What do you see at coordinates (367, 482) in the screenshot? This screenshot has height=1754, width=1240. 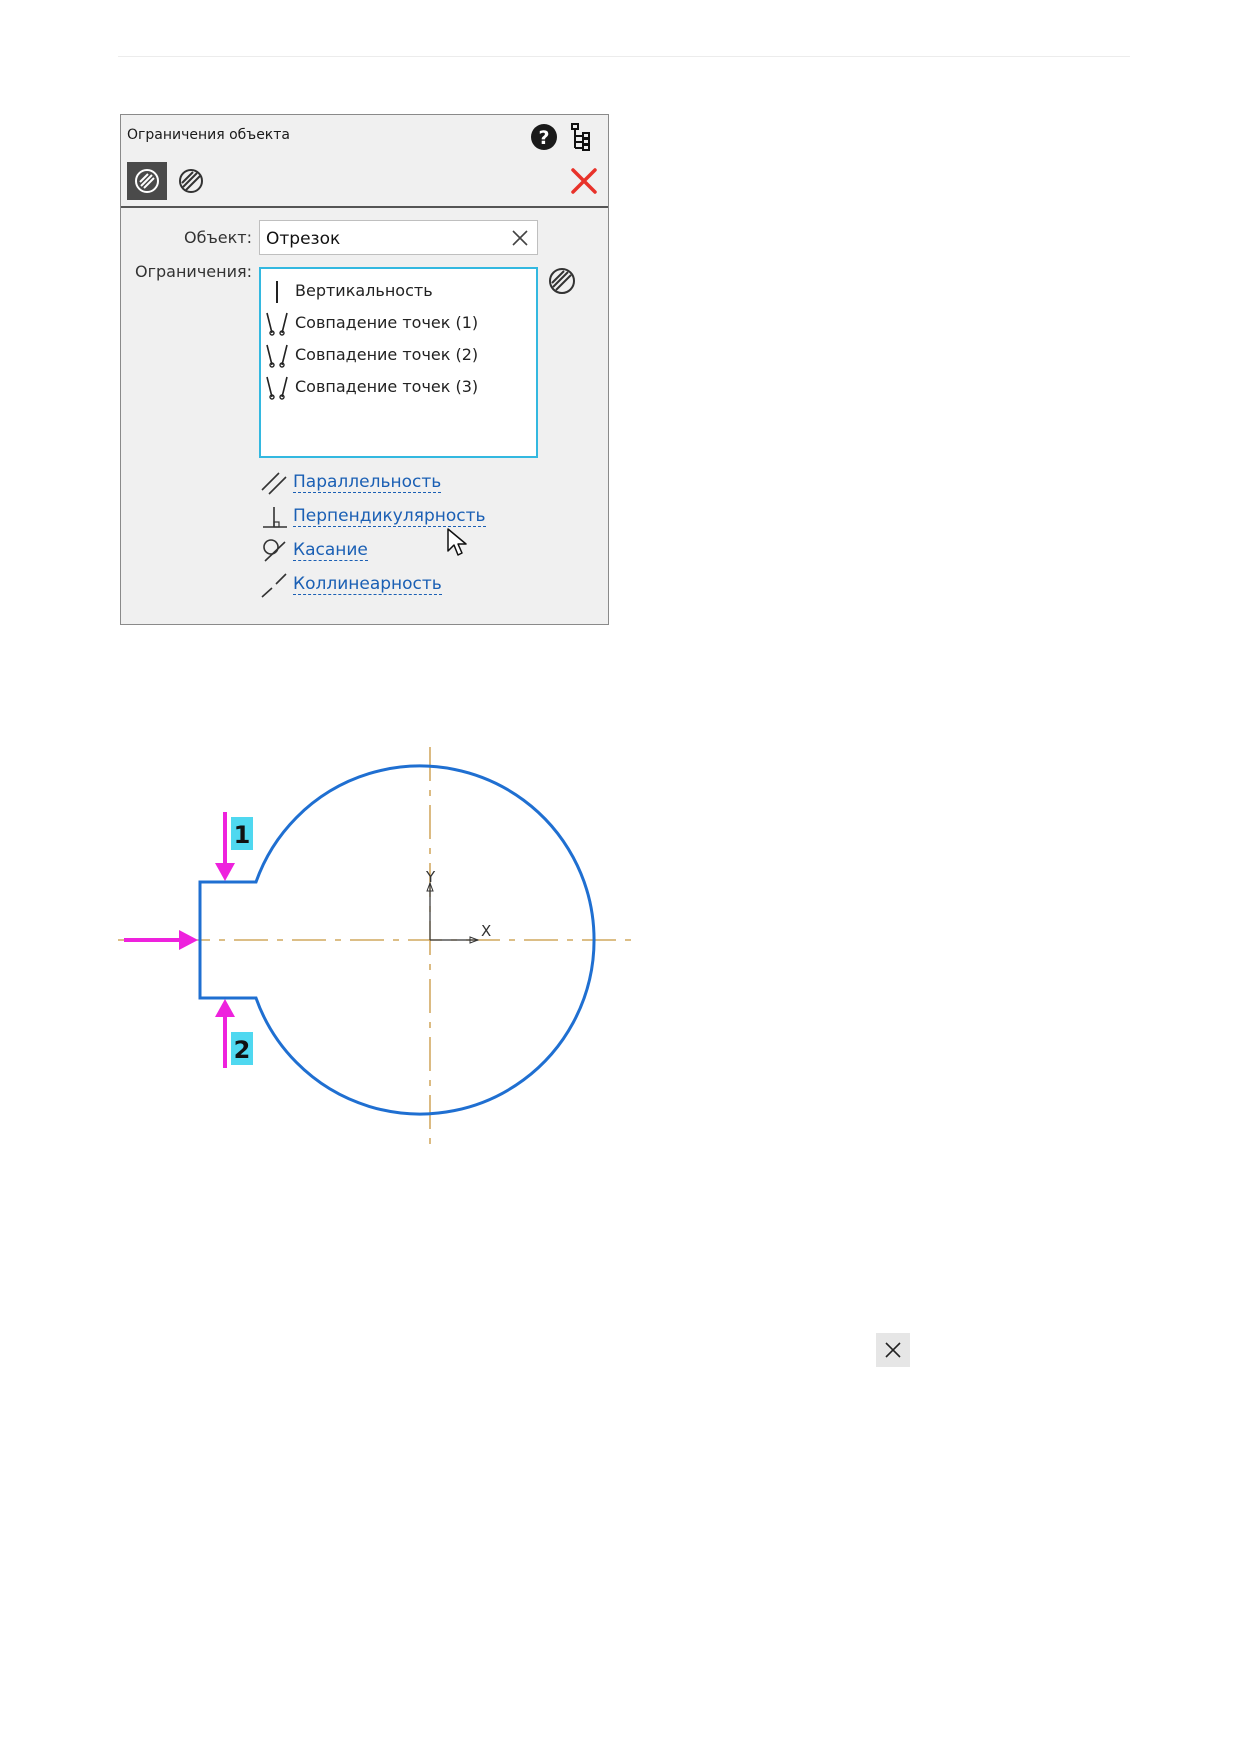 I see `link-label: Параллельность` at bounding box center [367, 482].